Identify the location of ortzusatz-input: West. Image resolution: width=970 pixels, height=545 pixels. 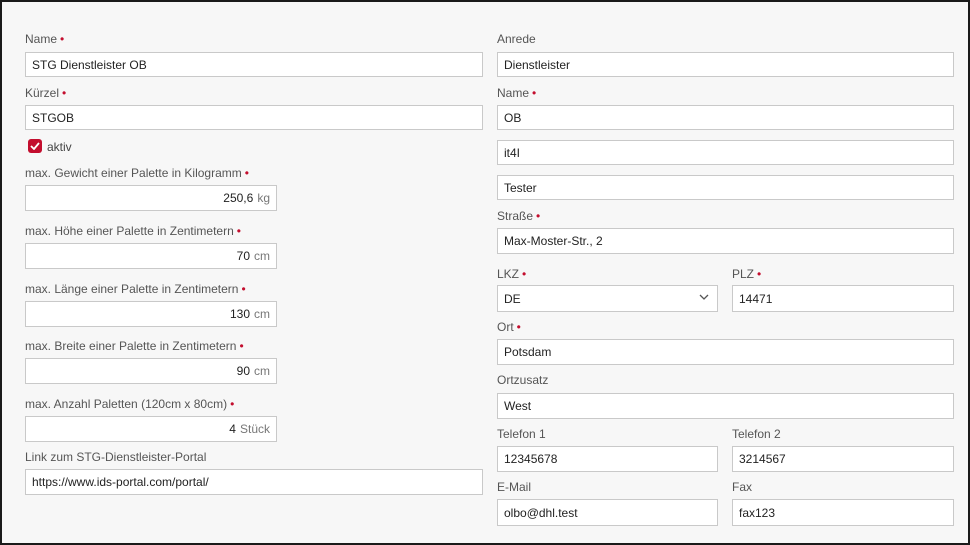
(725, 406).